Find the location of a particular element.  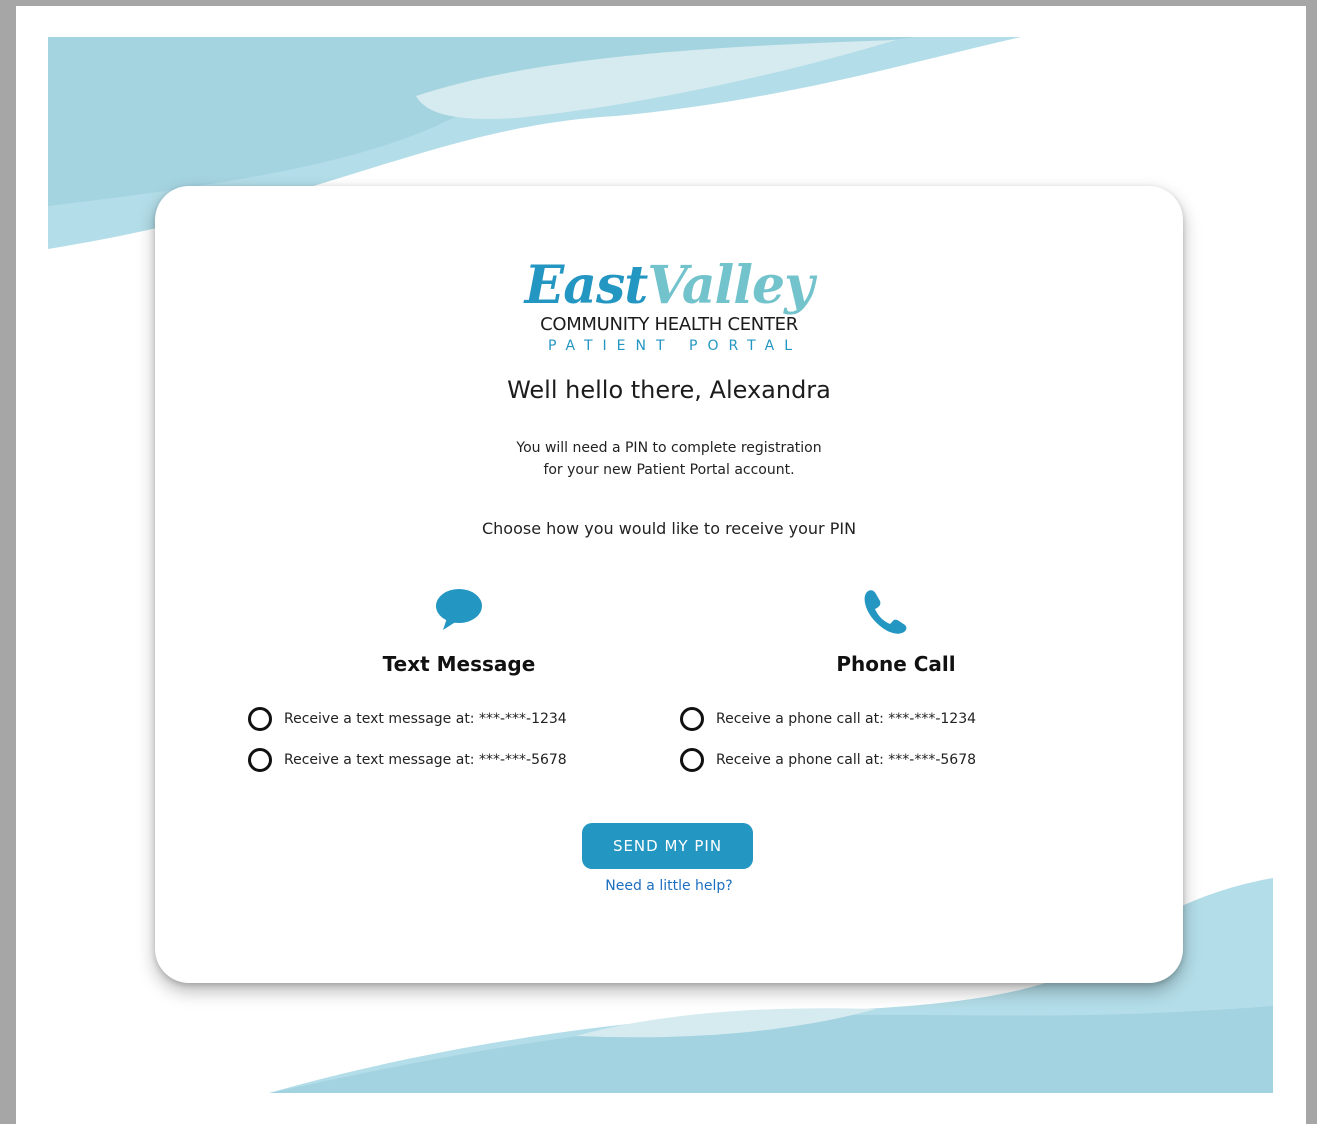

phone-option-5678: Receive a phone call at: ***-***-5678 is located at coordinates (828, 760).